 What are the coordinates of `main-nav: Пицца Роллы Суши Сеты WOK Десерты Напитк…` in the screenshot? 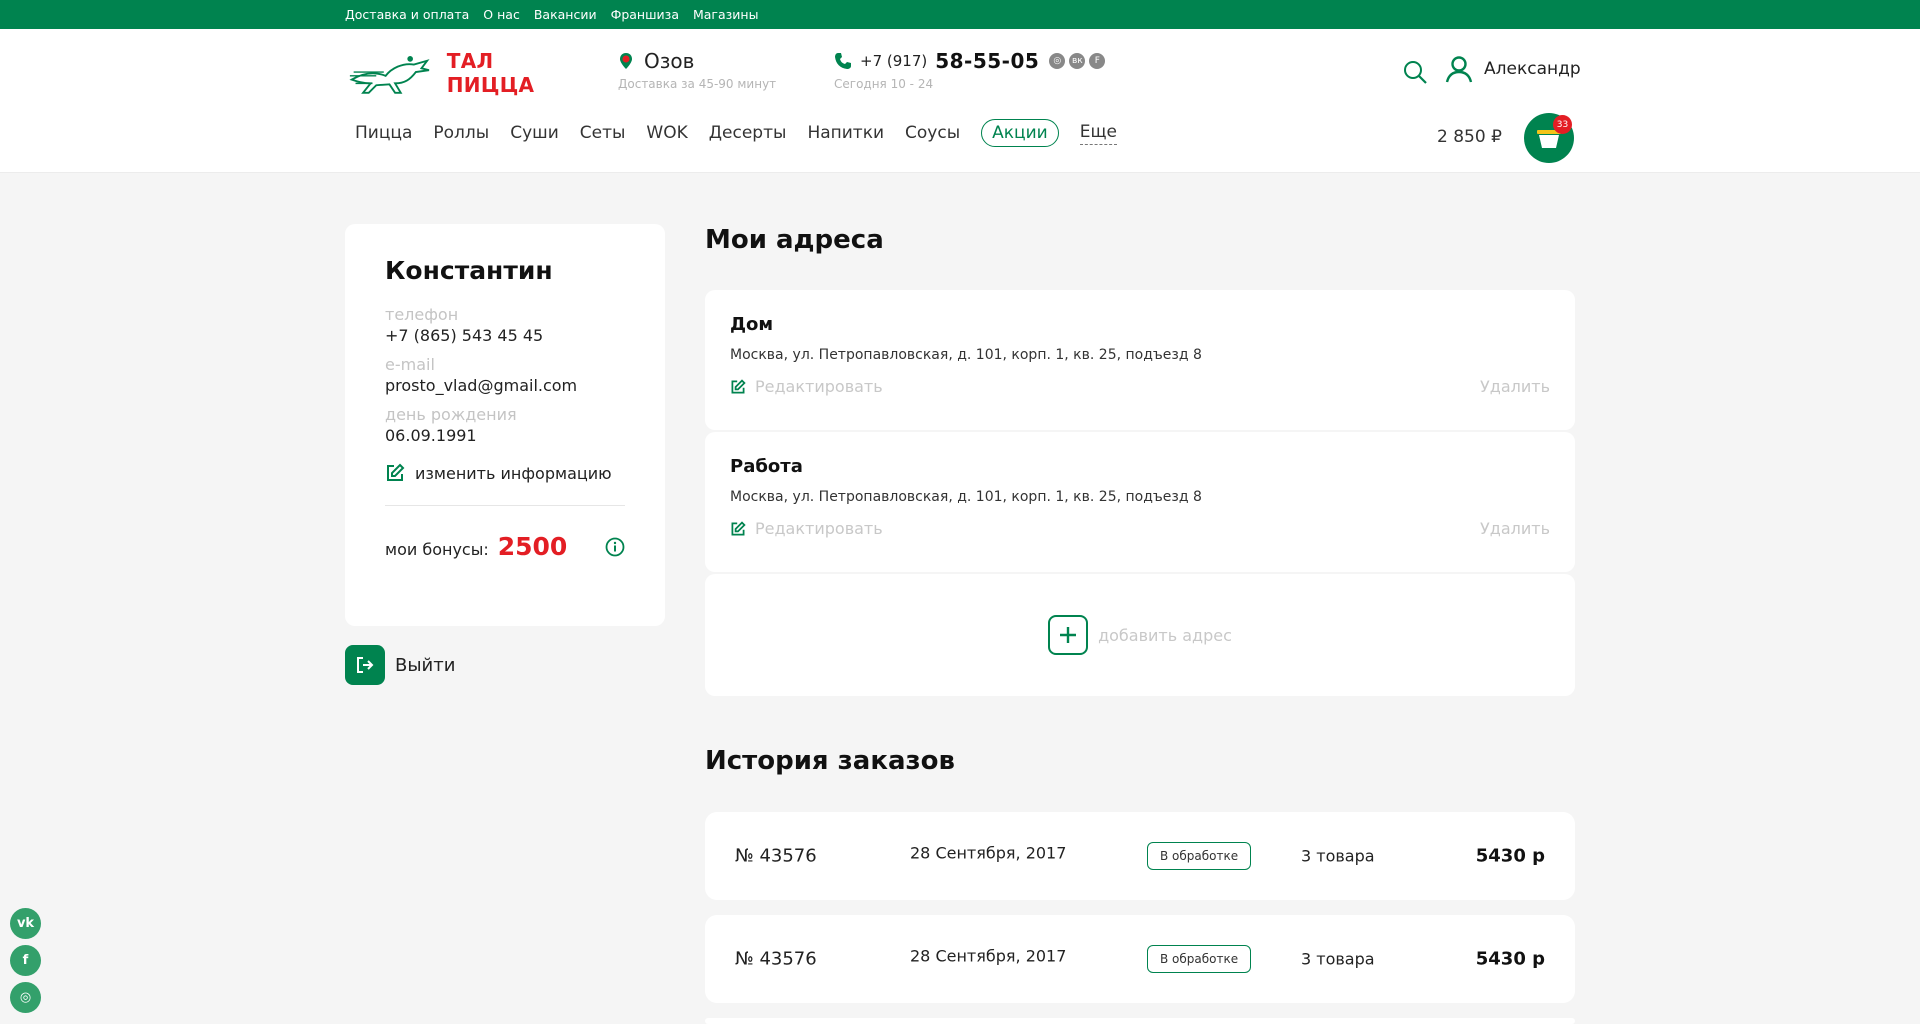 It's located at (736, 133).